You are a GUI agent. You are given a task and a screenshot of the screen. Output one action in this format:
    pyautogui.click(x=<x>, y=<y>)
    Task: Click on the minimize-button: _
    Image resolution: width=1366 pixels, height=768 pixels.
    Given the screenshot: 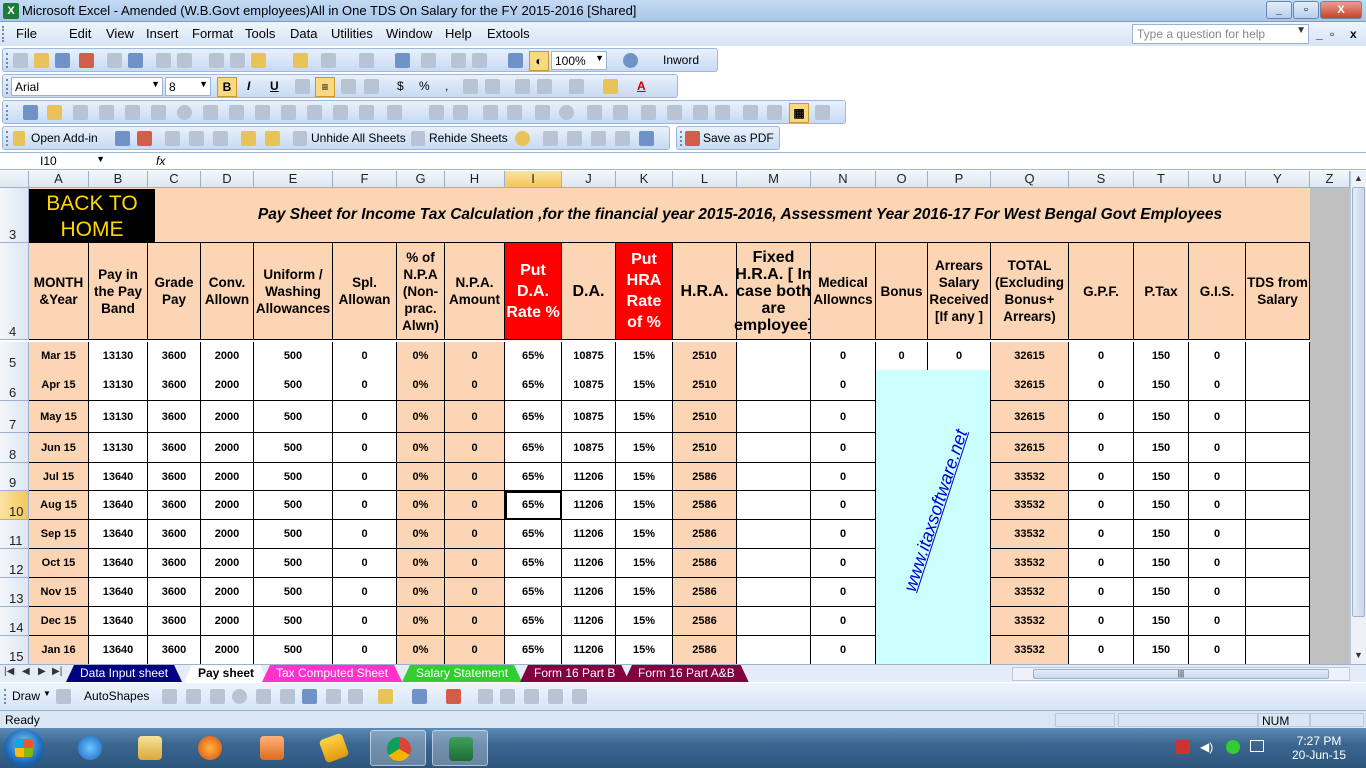 What is the action you would take?
    pyautogui.click(x=1279, y=10)
    